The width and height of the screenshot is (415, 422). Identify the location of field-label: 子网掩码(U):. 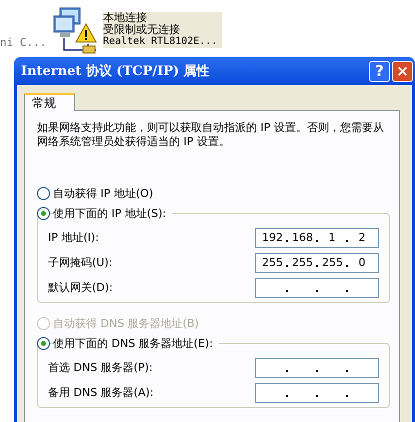
(80, 262).